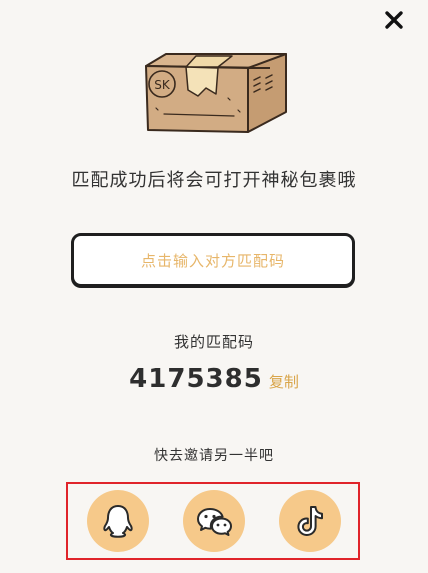 Image resolution: width=428 pixels, height=573 pixels. I want to click on share-options, so click(213, 521).